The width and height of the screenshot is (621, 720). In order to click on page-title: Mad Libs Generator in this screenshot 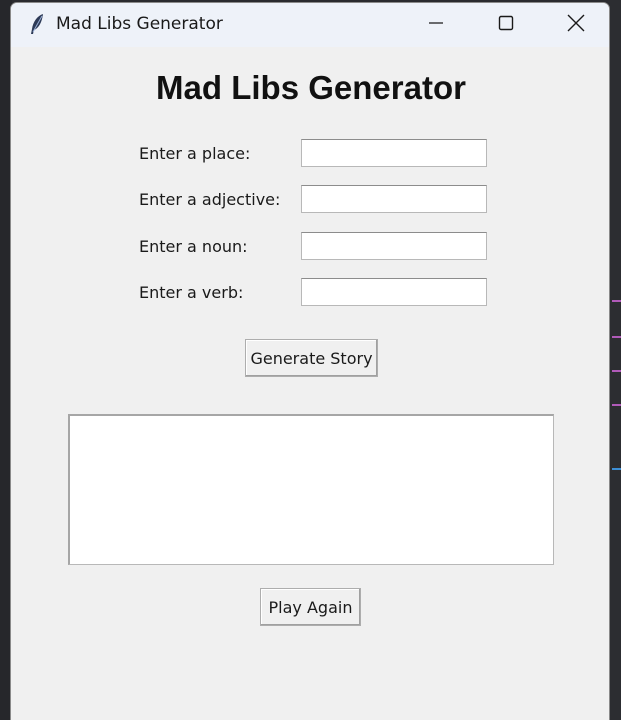, I will do `click(311, 87)`.